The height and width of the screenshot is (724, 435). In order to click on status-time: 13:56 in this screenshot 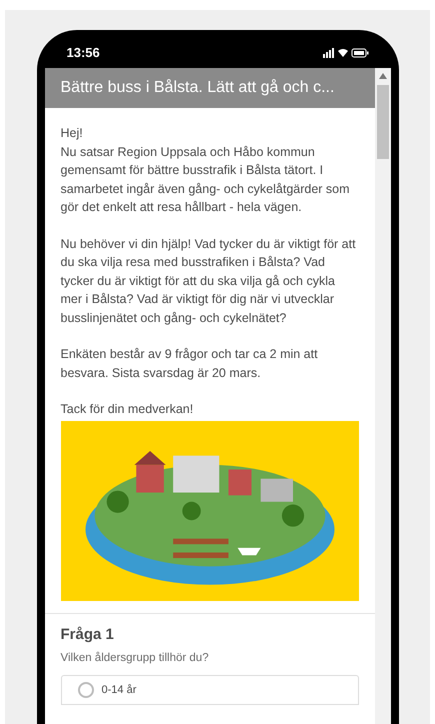, I will do `click(83, 53)`.